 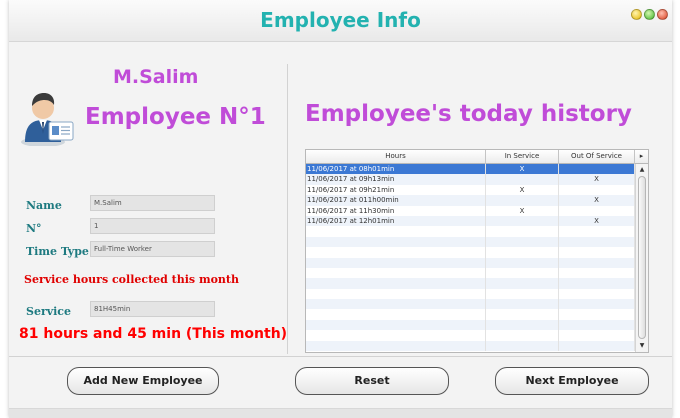 I want to click on table-row: 11/06/2017 at 12h01min X, so click(x=470, y=221).